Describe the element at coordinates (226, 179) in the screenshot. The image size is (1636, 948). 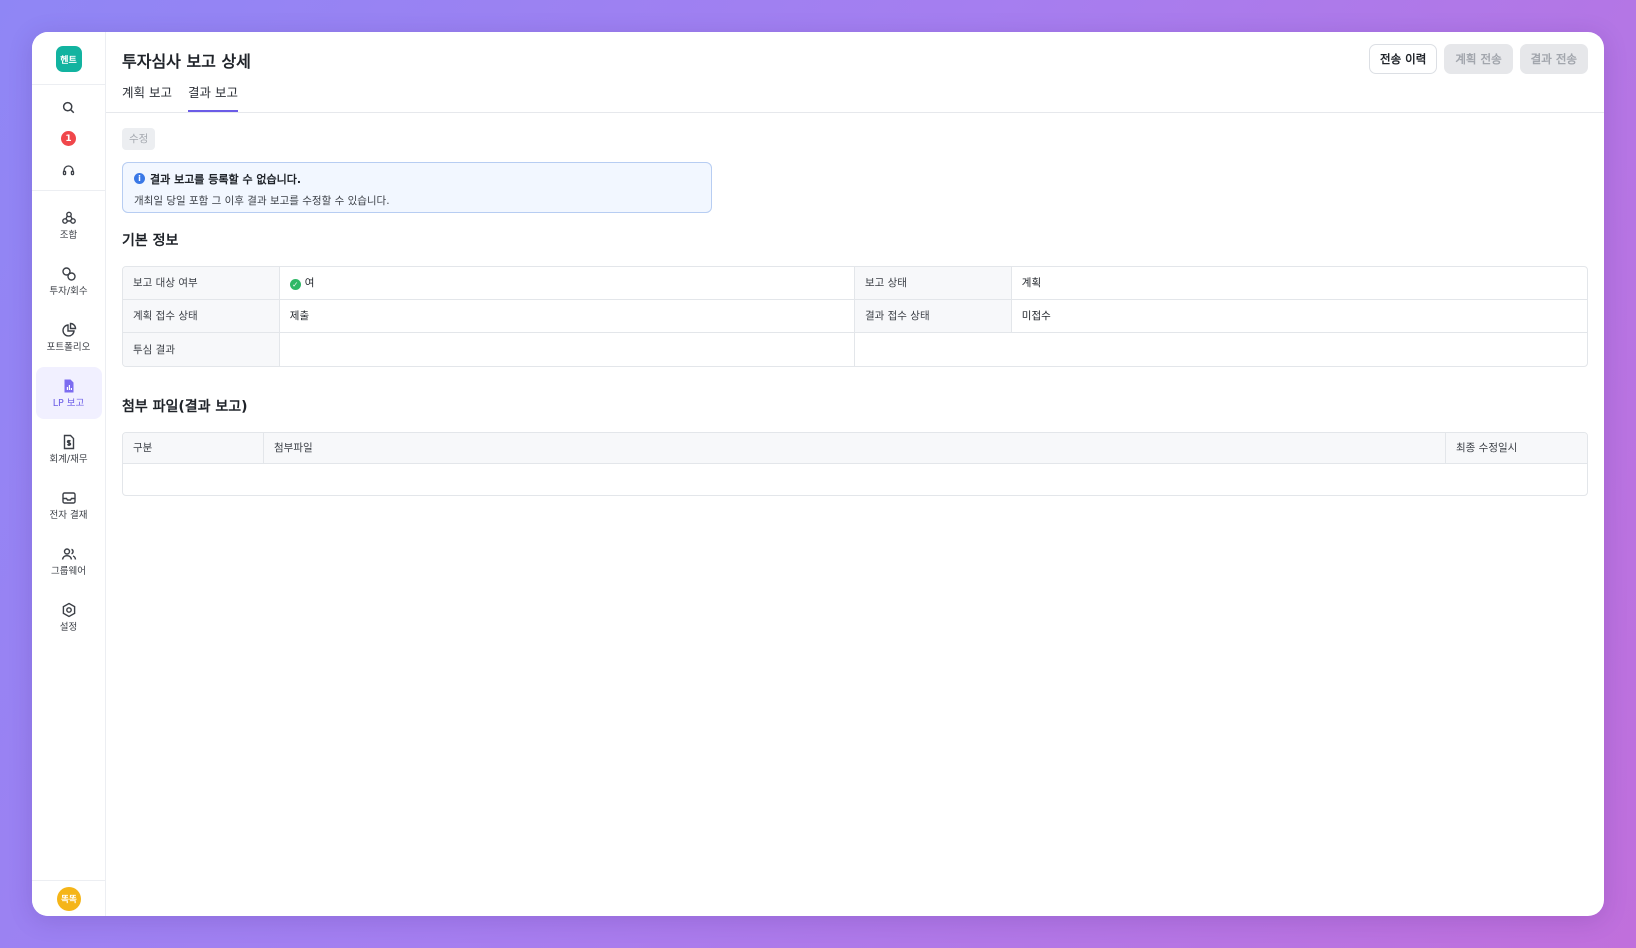
I see `notice-title: 결과 보고를 등록할 수 없습니다.` at that location.